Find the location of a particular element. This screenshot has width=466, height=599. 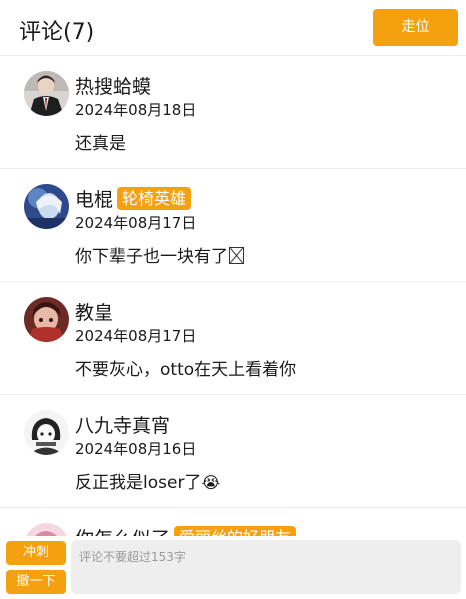

blue-anime-avatar-icon is located at coordinates (46, 206).